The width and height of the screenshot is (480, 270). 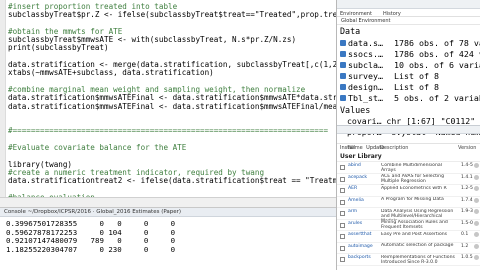 What do you see at coordinates (417, 245) in the screenshot?
I see `package-description: Automatic selection of package` at bounding box center [417, 245].